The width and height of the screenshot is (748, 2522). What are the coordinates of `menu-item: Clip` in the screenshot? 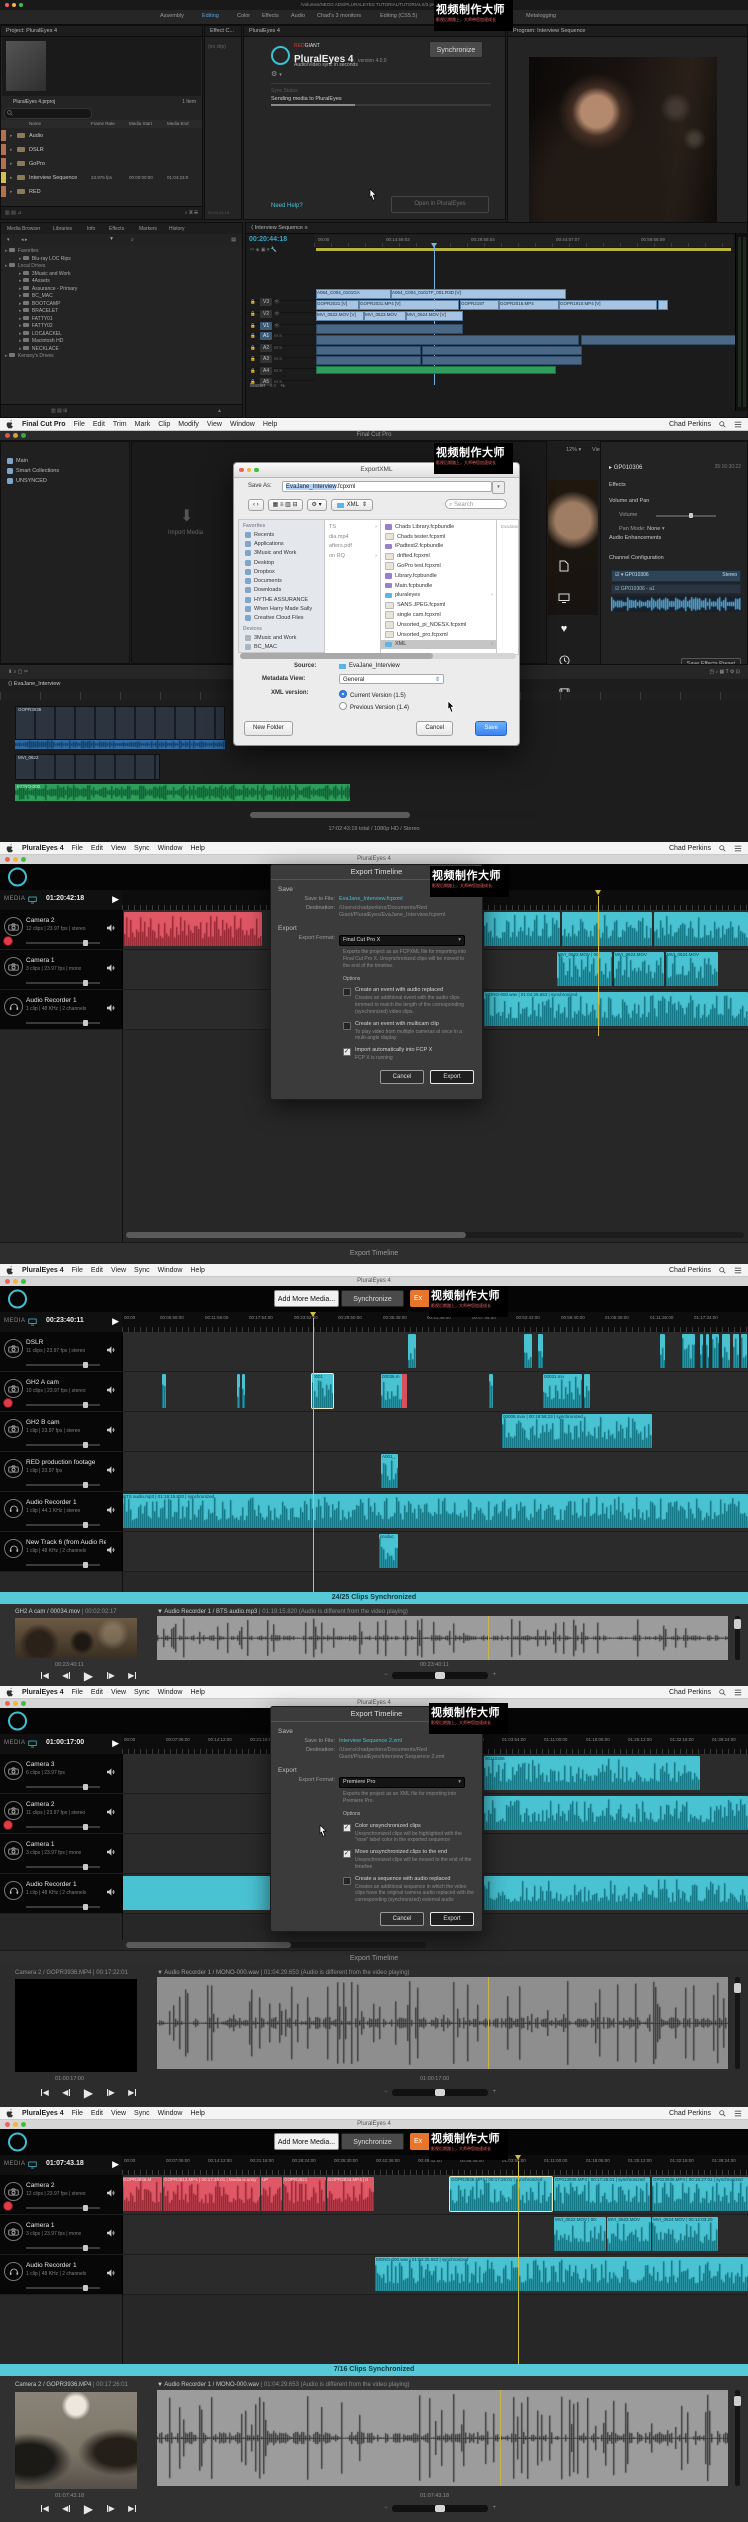 It's located at (164, 424).